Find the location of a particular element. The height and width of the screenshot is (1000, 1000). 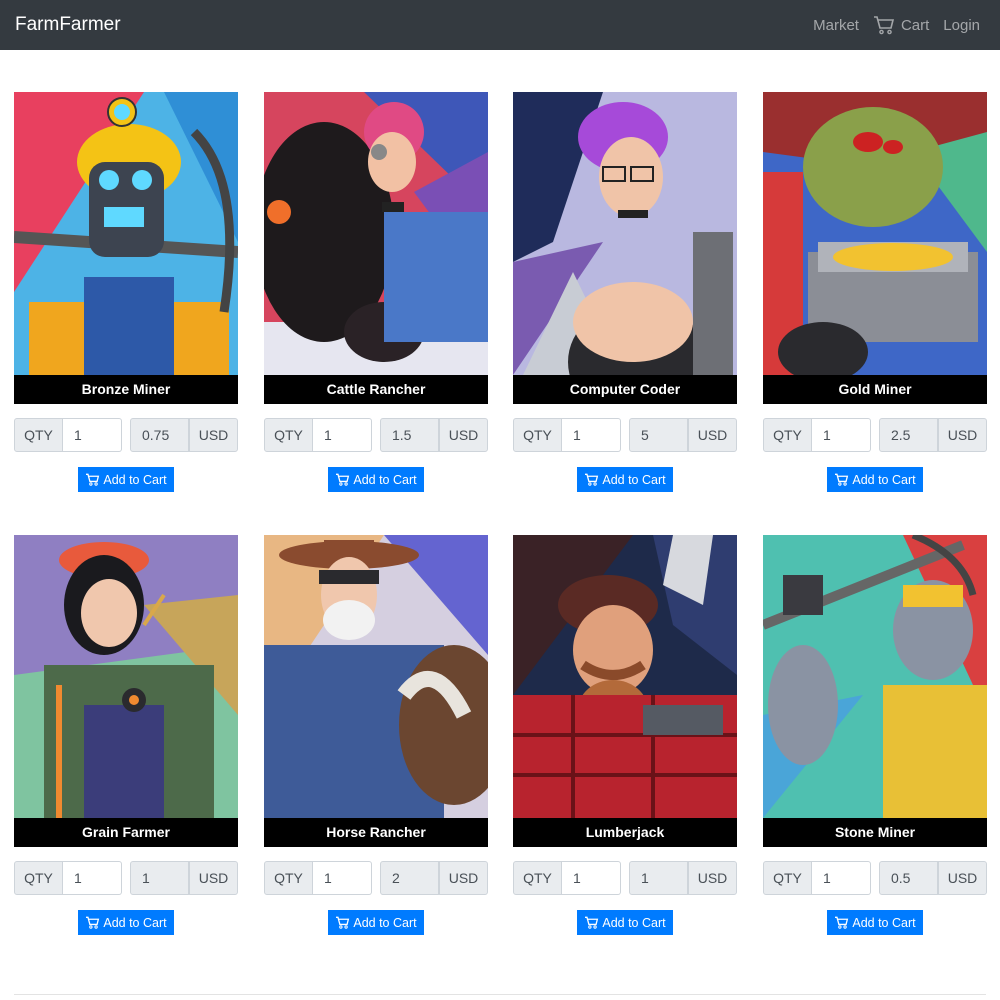

footer-divider is located at coordinates (500, 994).